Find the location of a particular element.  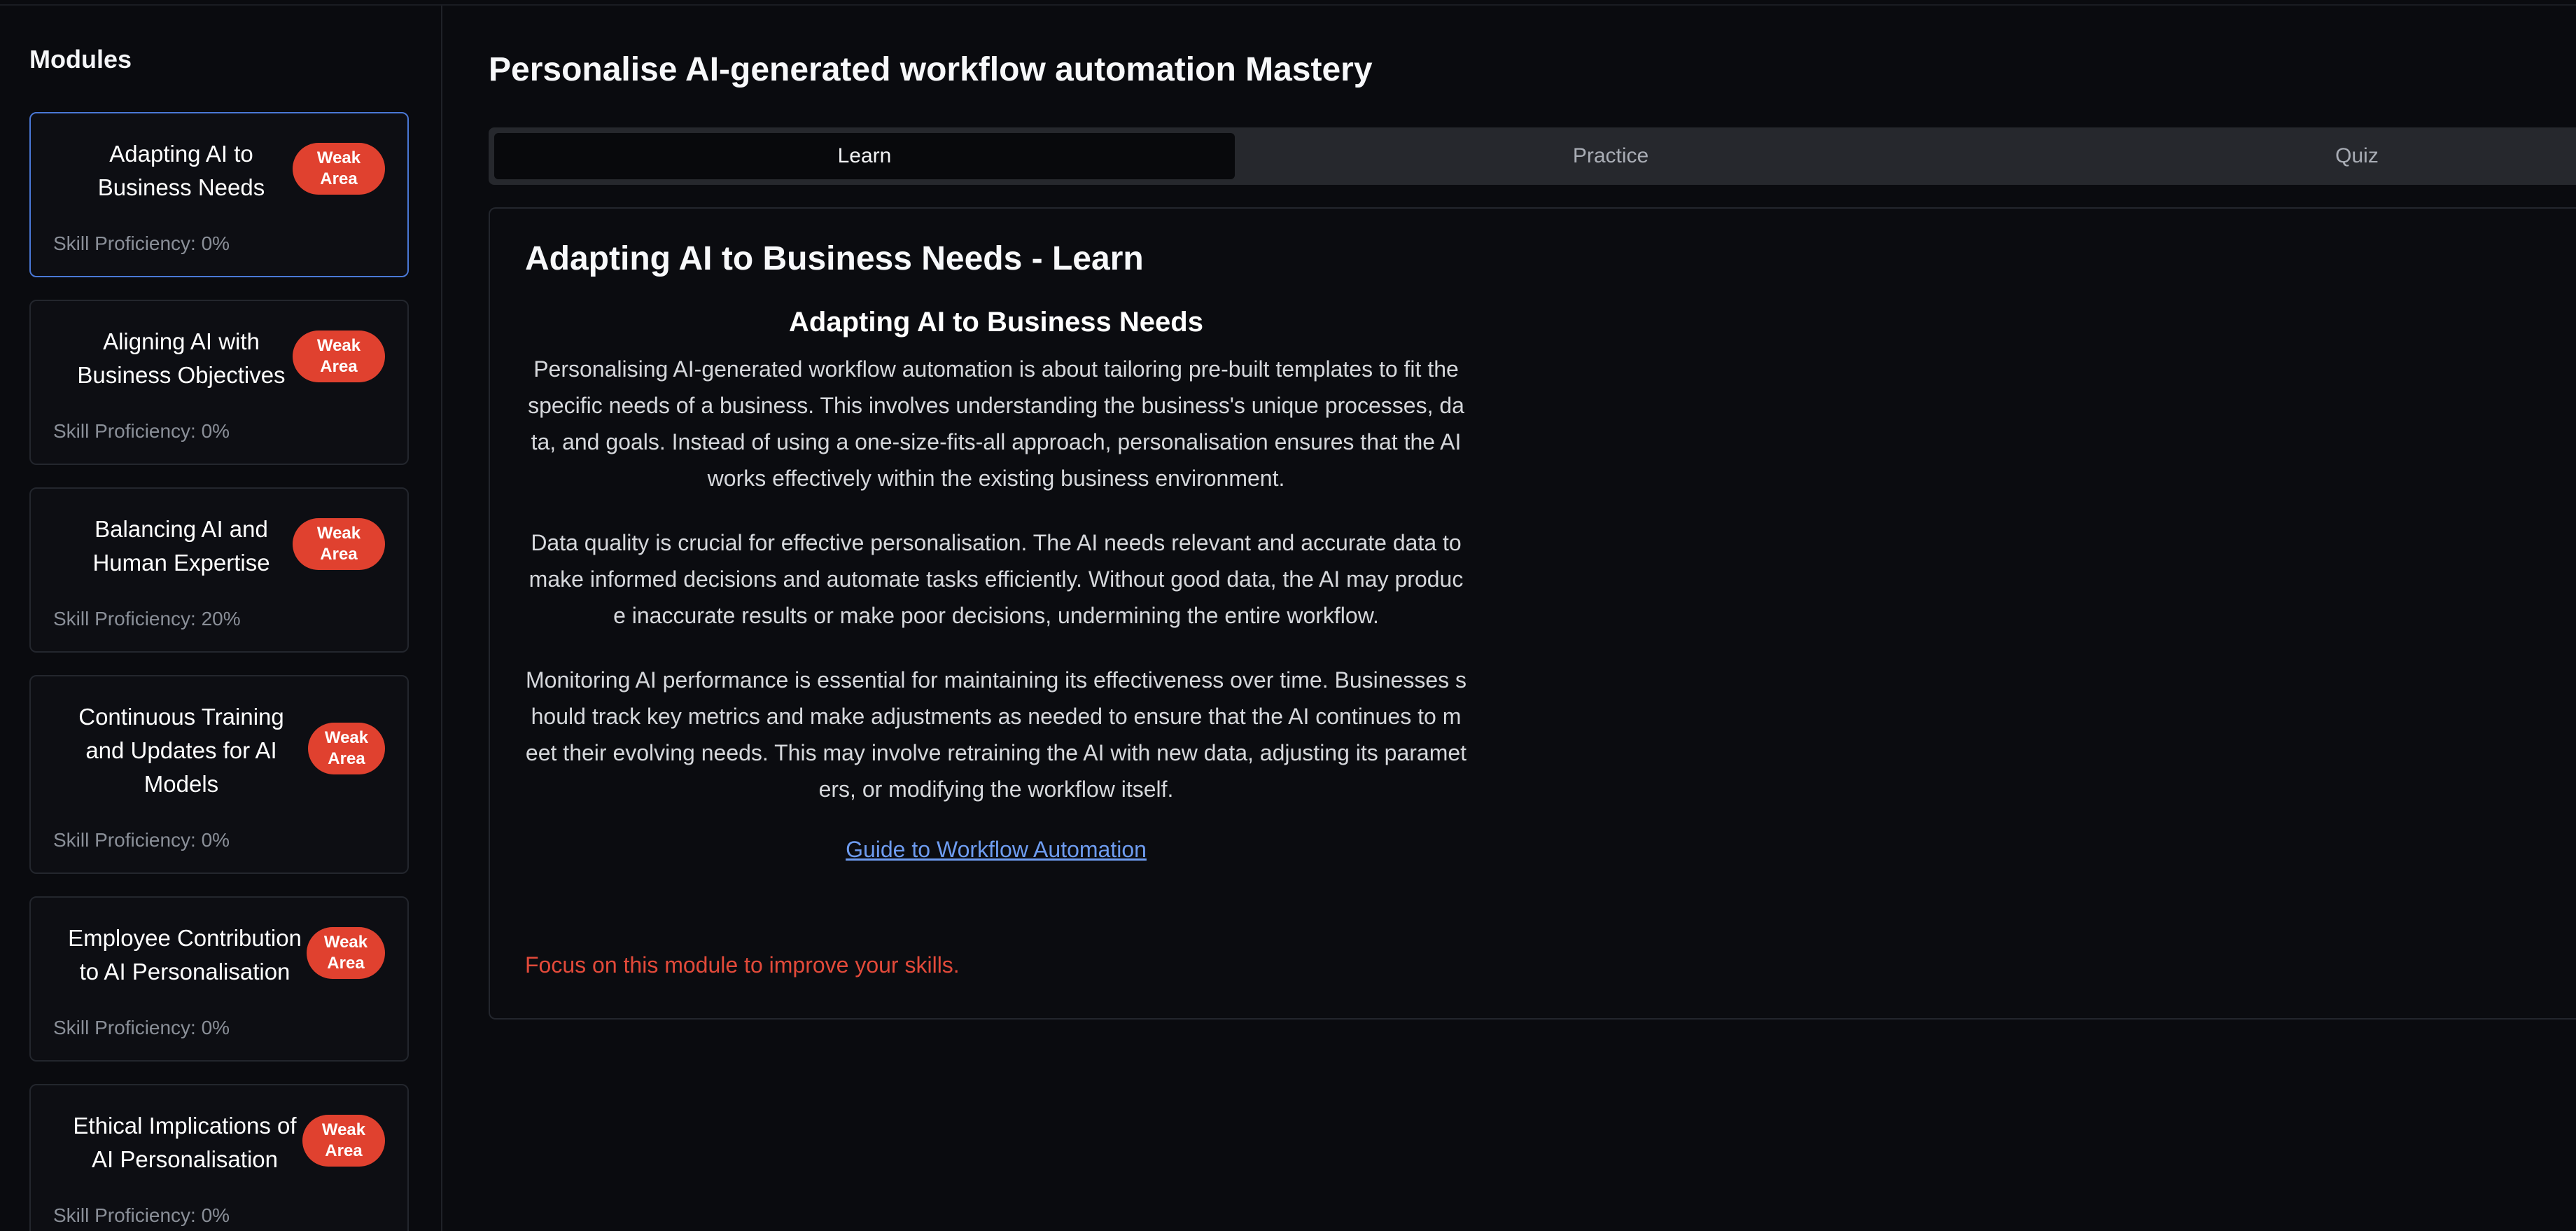

content-heading: Adapting AI to Business Needs - Learn is located at coordinates (834, 258).